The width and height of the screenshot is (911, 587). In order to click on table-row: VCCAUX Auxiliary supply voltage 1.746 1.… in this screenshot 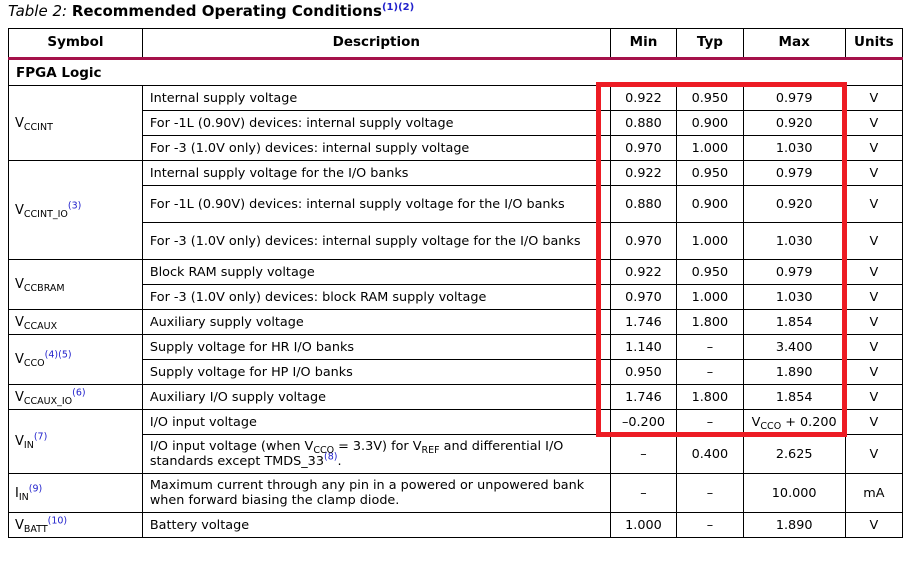, I will do `click(456, 322)`.